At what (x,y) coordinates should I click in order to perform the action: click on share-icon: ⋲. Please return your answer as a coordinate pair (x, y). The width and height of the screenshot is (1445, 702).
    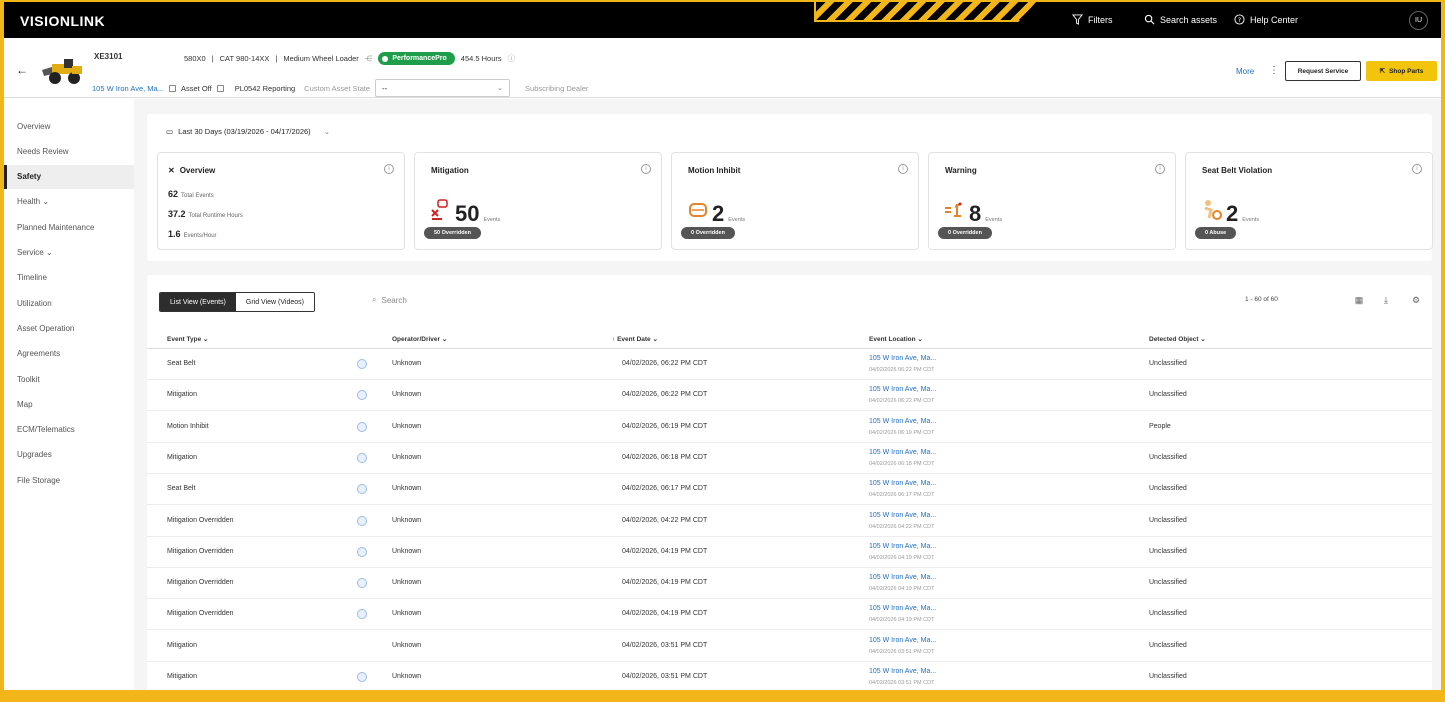
    Looking at the image, I should click on (369, 58).